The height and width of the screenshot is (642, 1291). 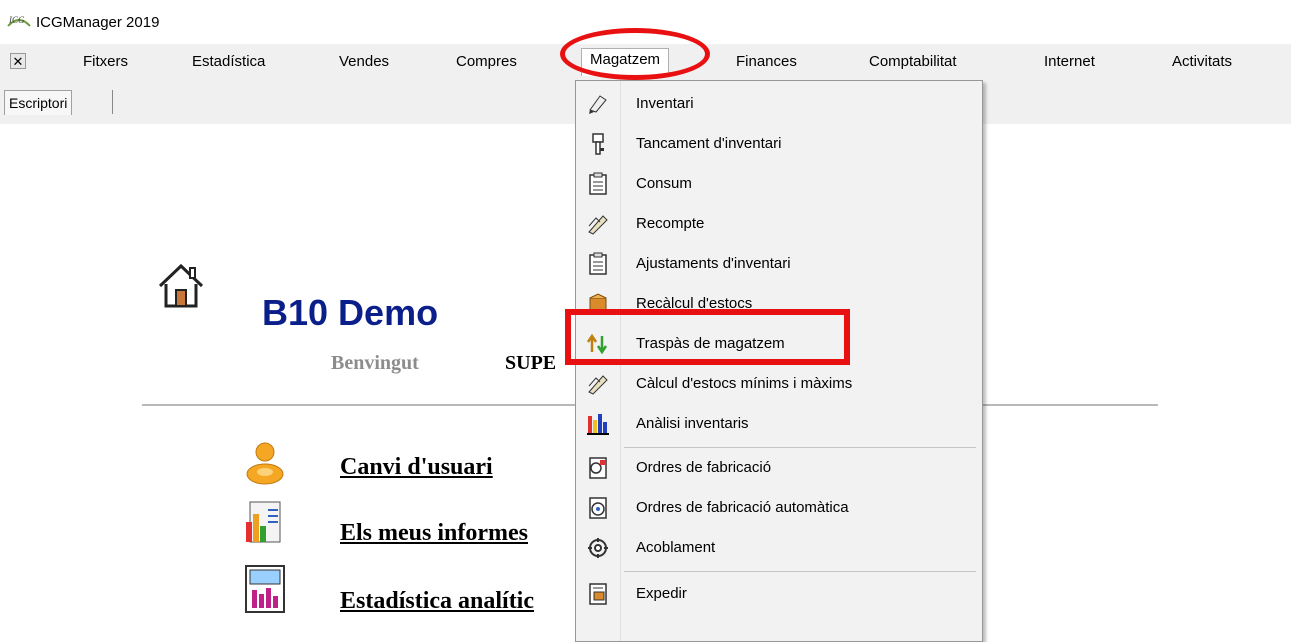 I want to click on svg-text: ICG, so click(x=16, y=20).